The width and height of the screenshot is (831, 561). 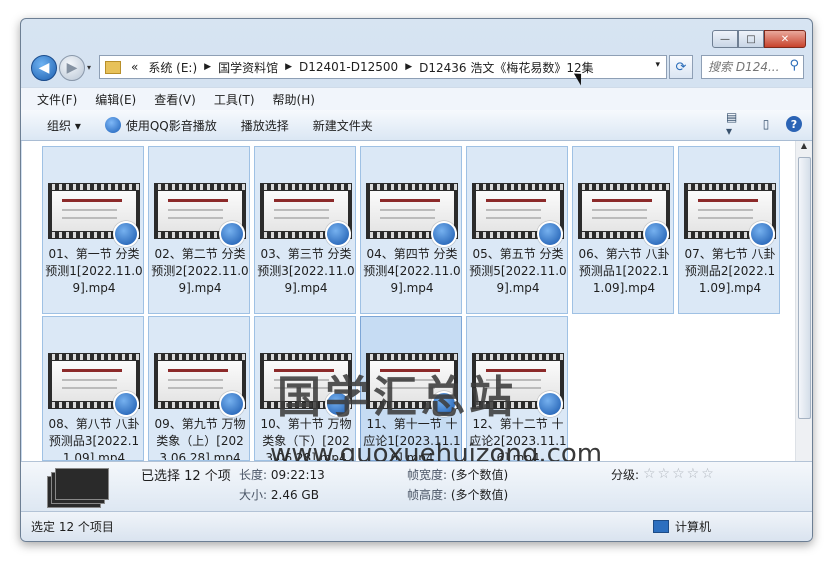 What do you see at coordinates (804, 288) in the screenshot?
I see `scrollbar-thumb` at bounding box center [804, 288].